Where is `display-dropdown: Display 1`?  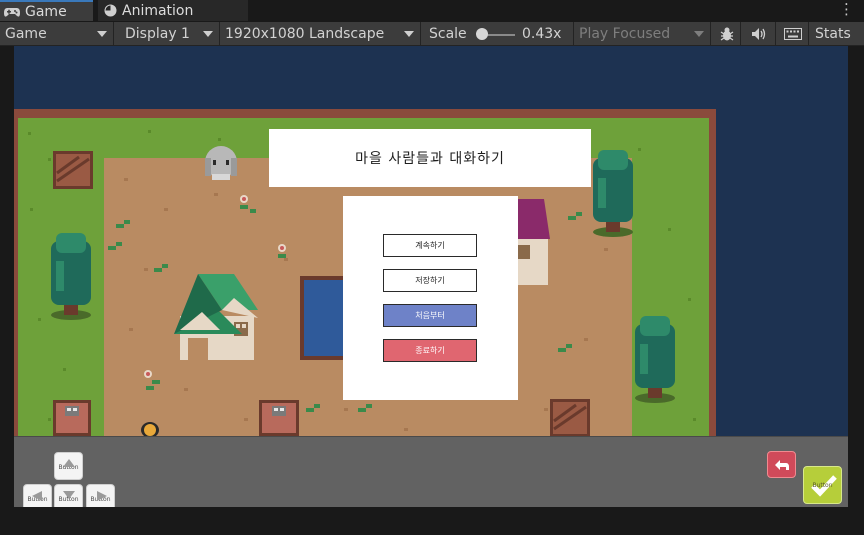
display-dropdown: Display 1 is located at coordinates (168, 34).